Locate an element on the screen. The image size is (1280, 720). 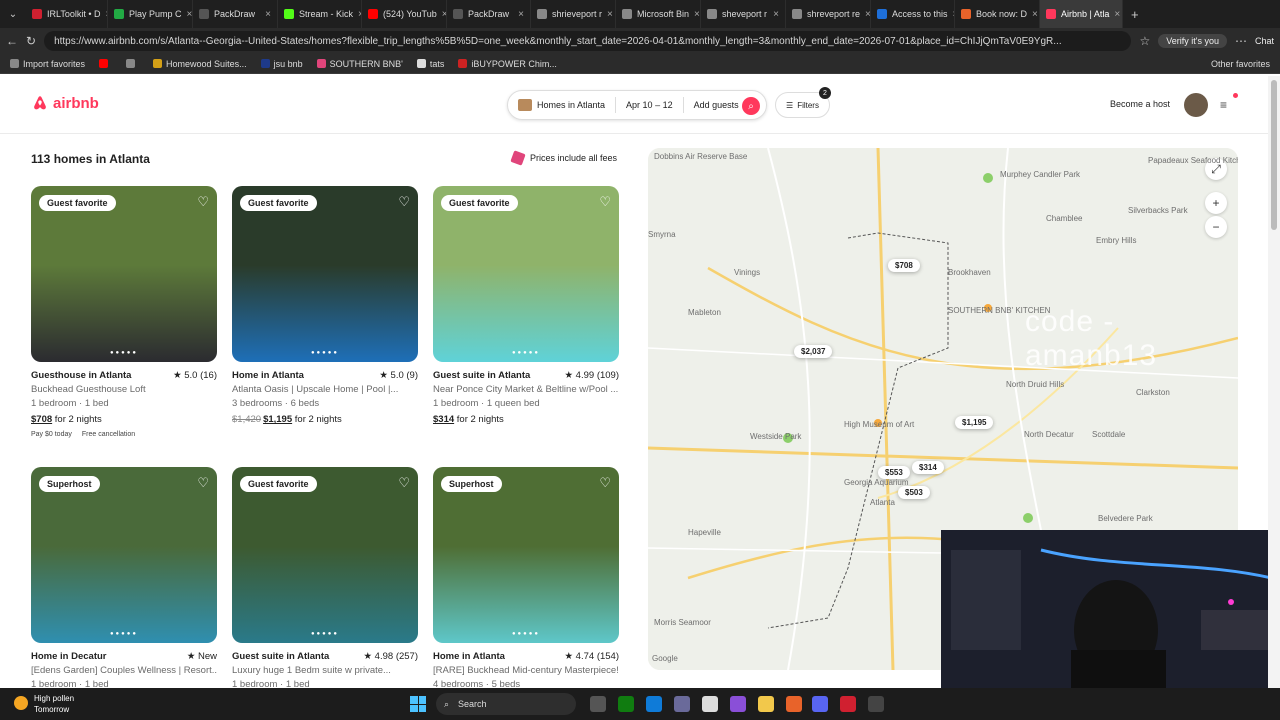
become-host-link: Become a host is located at coordinates (1140, 104).